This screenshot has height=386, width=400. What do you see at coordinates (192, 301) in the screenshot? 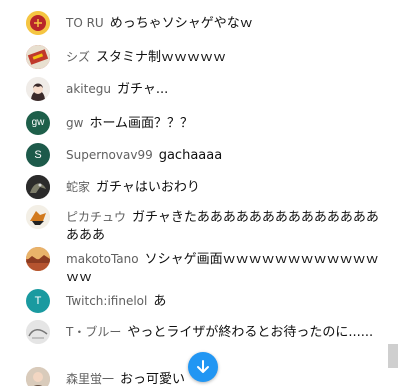
I see `chat-message: T Twitch:ifinelol あ` at bounding box center [192, 301].